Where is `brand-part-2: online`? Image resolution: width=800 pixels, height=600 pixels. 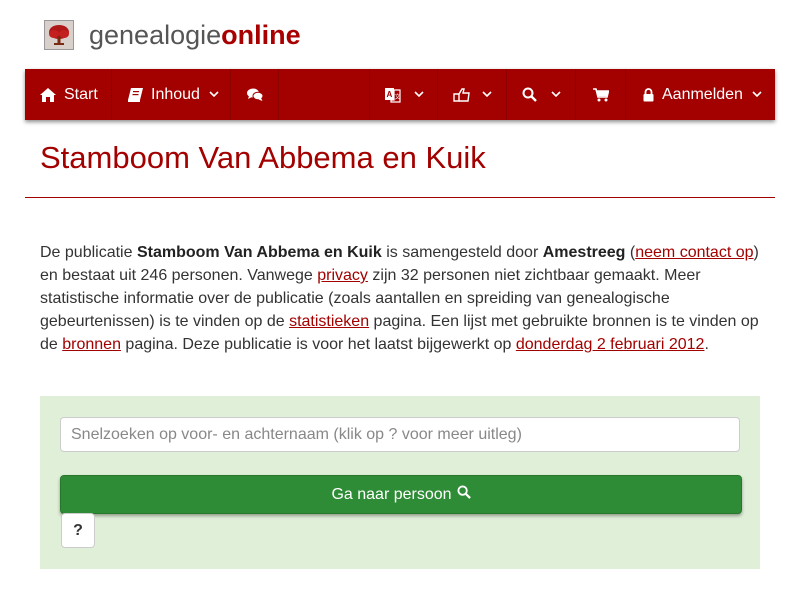 brand-part-2: online is located at coordinates (261, 34).